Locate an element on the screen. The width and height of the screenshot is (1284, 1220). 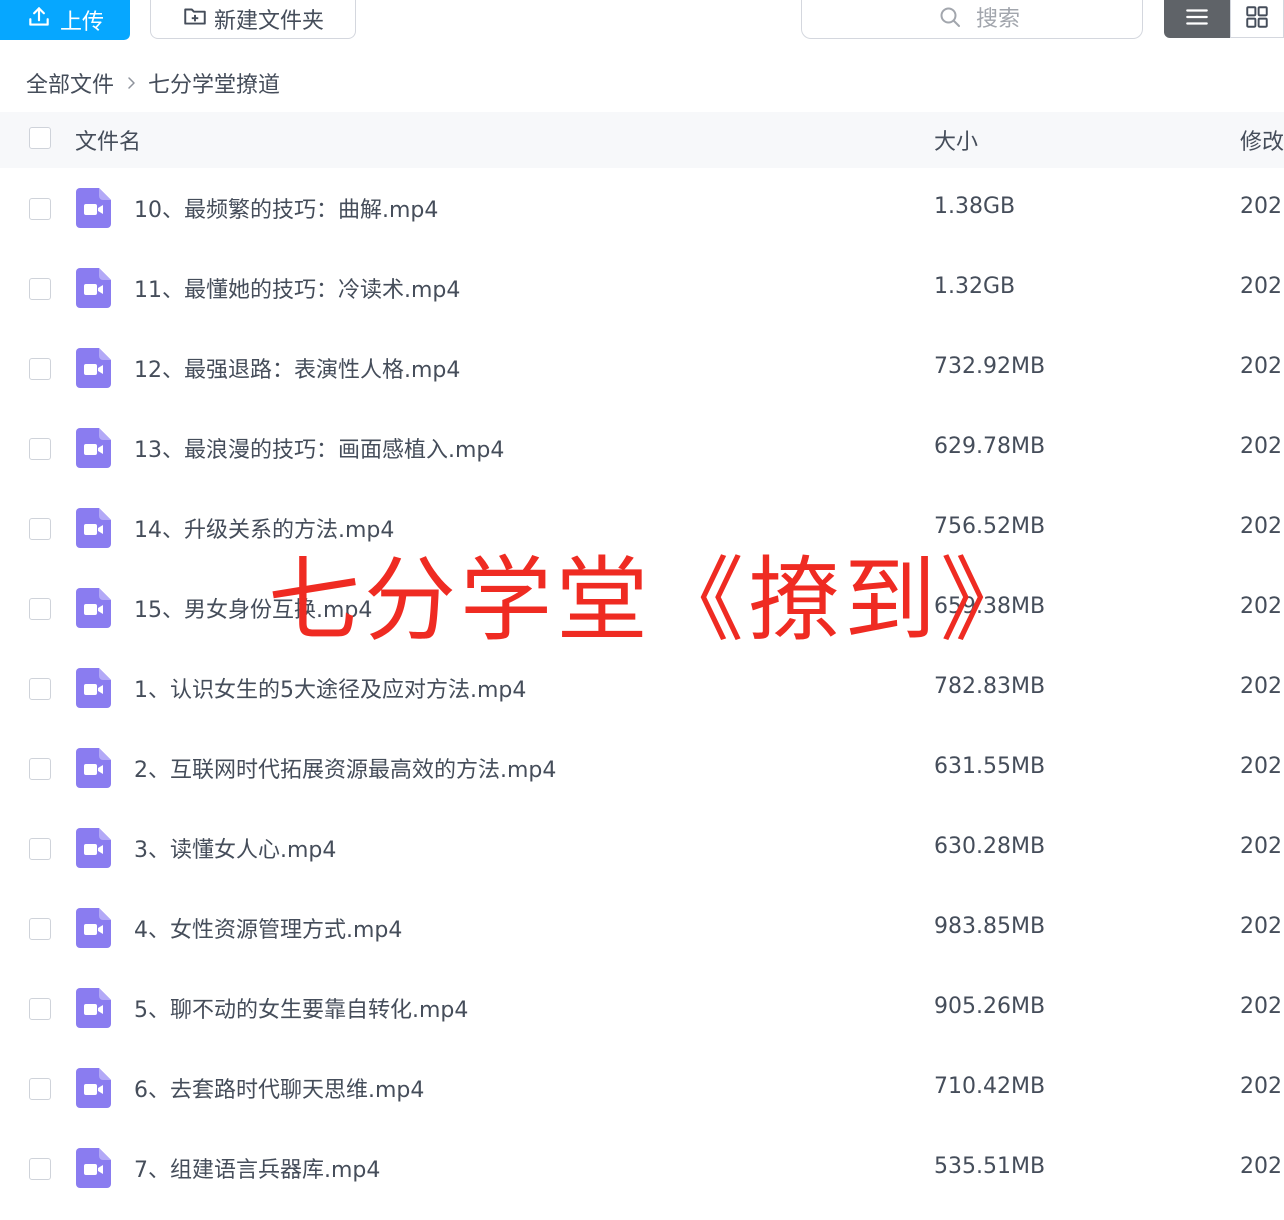
file-row: 6、去套路时代聊天思维.mp4 710.42MB 202 is located at coordinates (642, 1088).